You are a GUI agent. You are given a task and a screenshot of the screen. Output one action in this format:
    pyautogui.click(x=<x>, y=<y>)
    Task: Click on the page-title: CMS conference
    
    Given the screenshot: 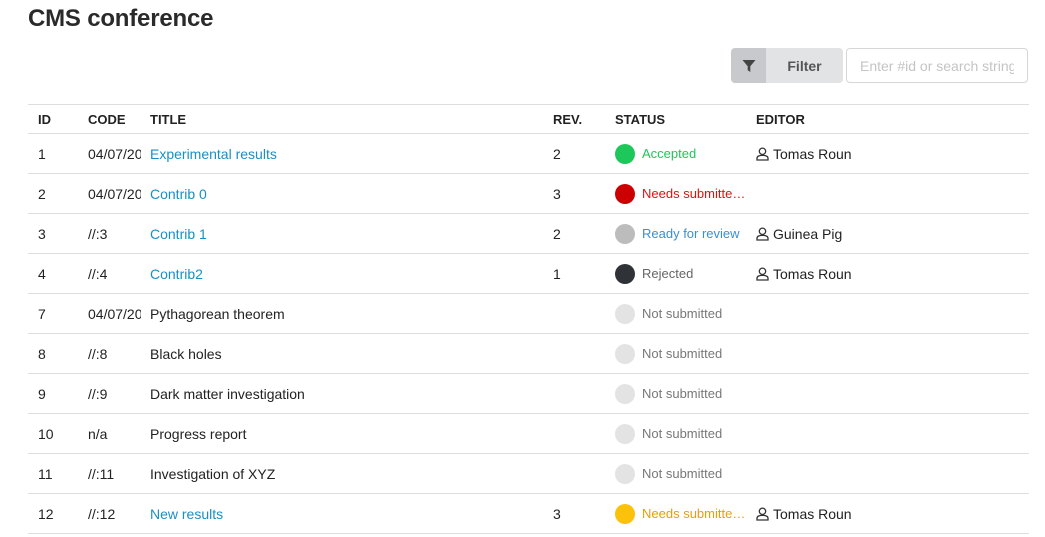 What is the action you would take?
    pyautogui.click(x=121, y=18)
    